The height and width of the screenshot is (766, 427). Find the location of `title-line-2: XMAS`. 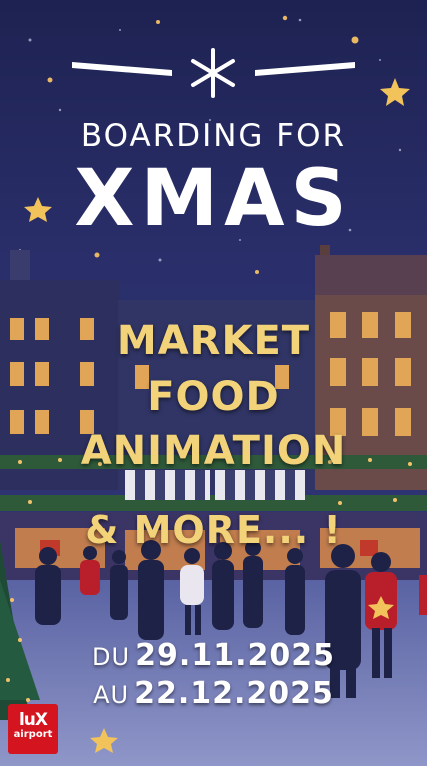

title-line-2: XMAS is located at coordinates (213, 199).